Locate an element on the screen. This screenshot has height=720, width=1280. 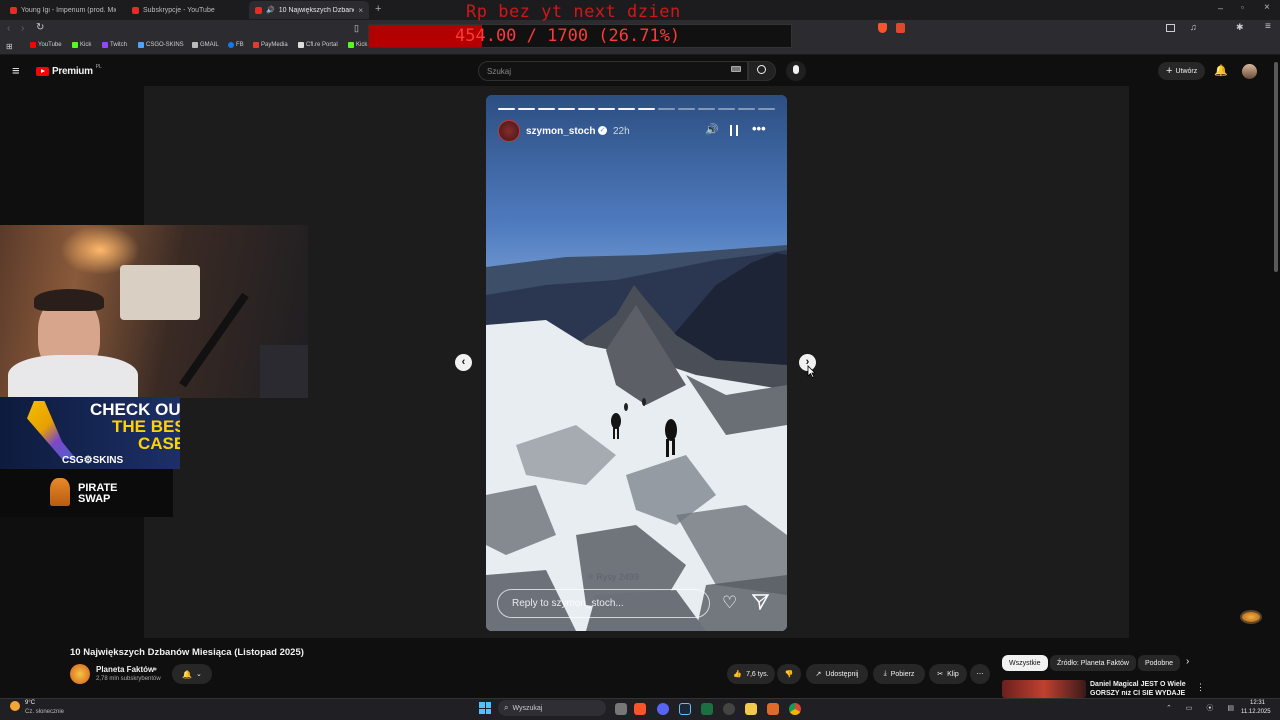
bookmark-portal: Cfl.re Portal is located at coordinates (318, 45).